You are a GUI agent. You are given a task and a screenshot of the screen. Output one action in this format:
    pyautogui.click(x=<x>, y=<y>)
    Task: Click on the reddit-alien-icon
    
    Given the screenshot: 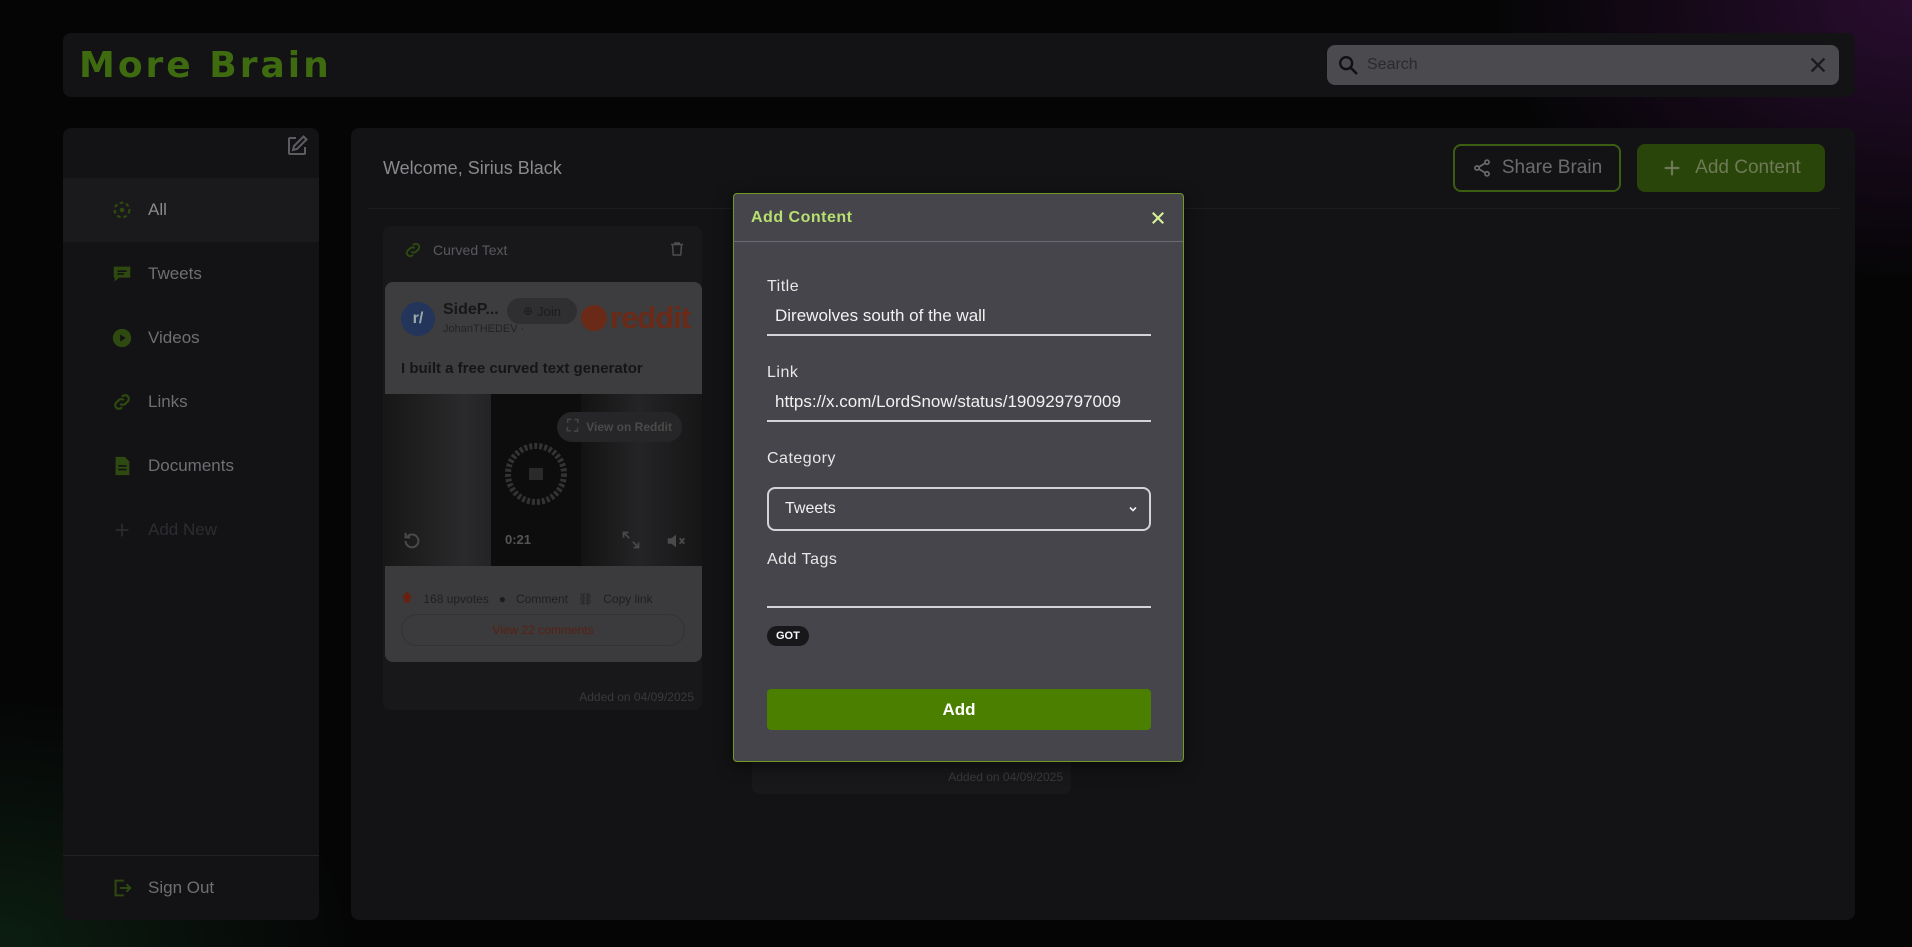 What is the action you would take?
    pyautogui.click(x=594, y=318)
    